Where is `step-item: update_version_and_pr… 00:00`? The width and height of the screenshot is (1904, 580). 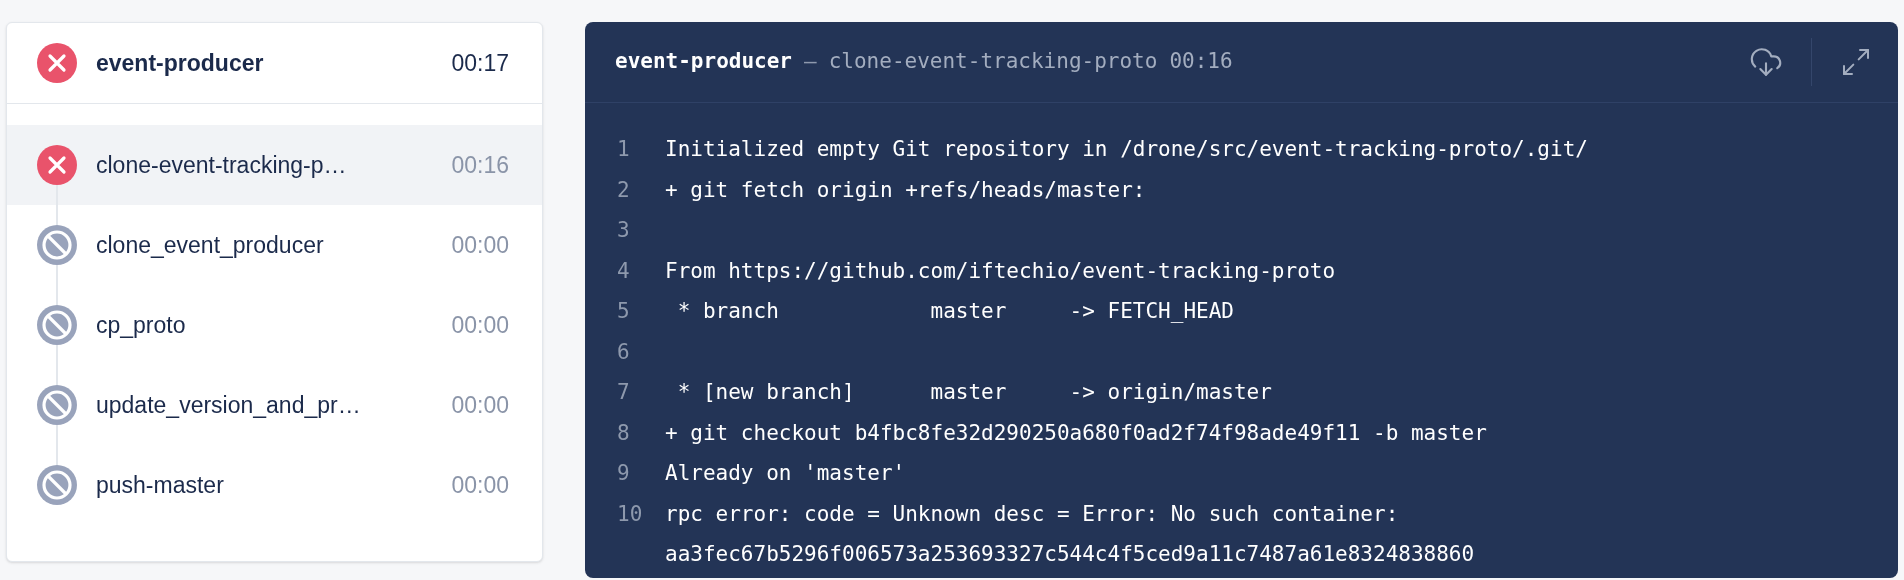 step-item: update_version_and_pr… 00:00 is located at coordinates (274, 405).